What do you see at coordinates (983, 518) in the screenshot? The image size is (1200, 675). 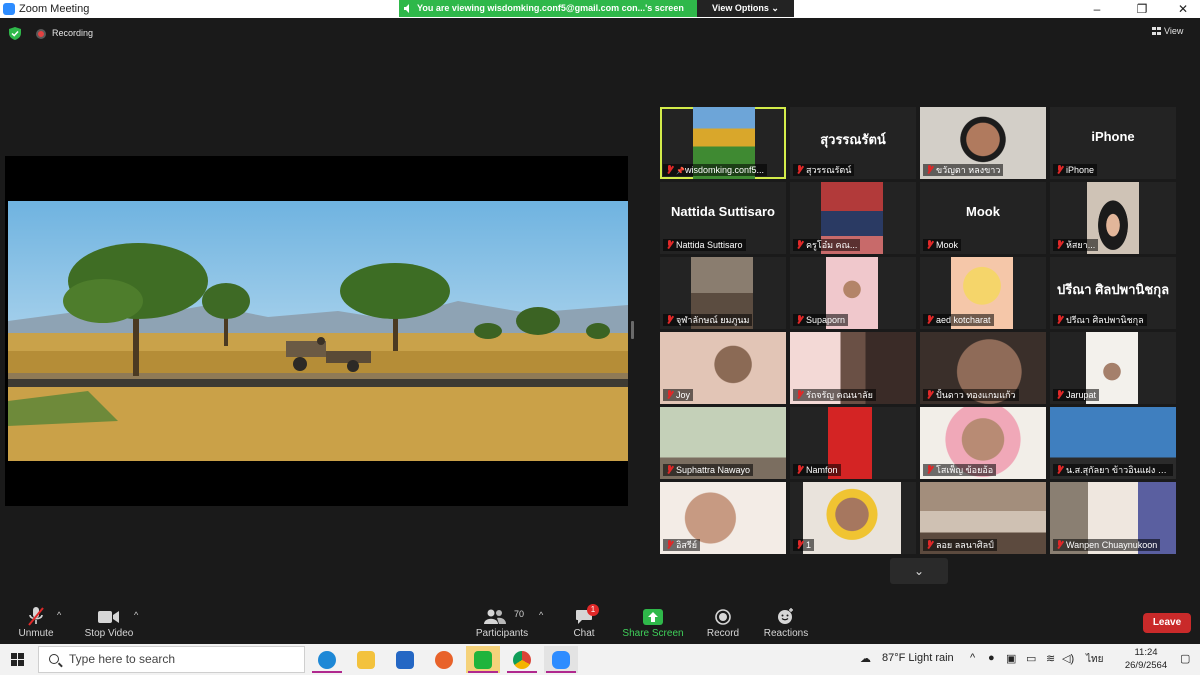 I see `participant-tile: ลอย ลลนาศิลป์` at bounding box center [983, 518].